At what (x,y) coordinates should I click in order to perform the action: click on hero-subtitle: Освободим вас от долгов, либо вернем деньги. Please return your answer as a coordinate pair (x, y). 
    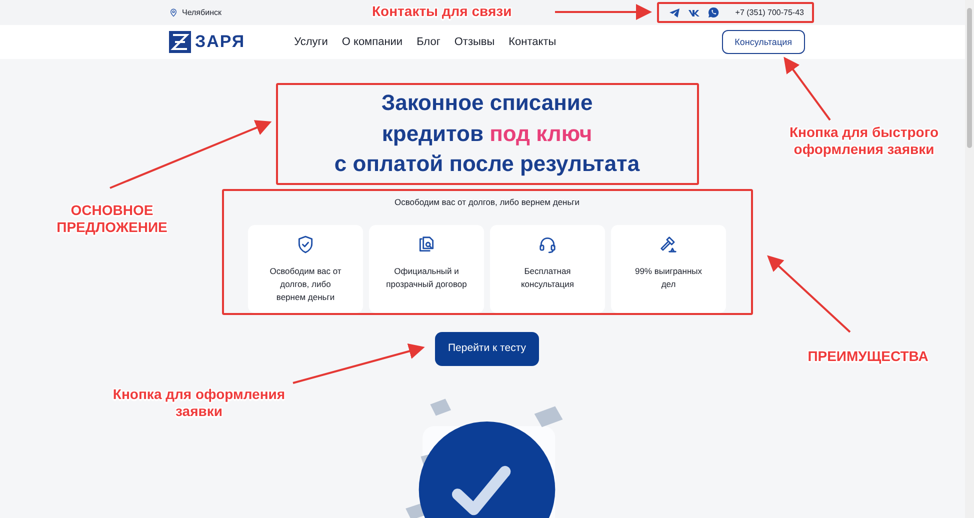
    Looking at the image, I should click on (487, 202).